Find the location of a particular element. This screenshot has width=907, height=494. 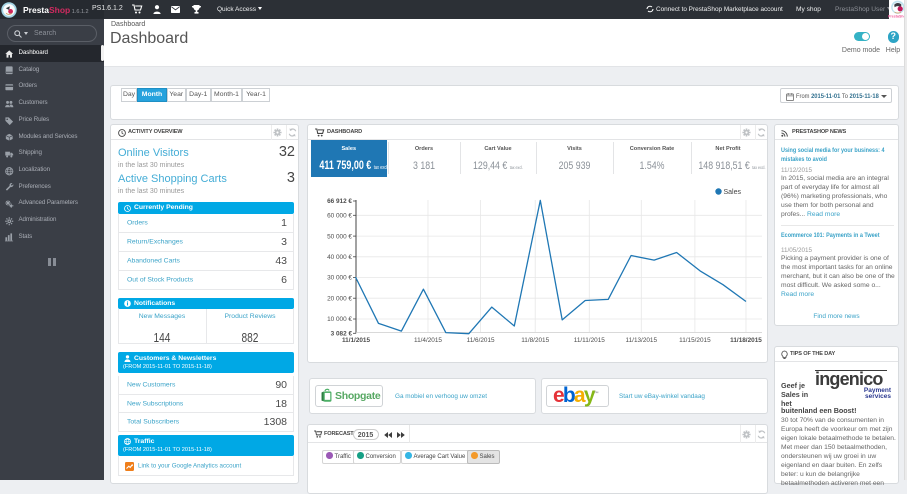

svg-text: 66 912 € is located at coordinates (339, 201).